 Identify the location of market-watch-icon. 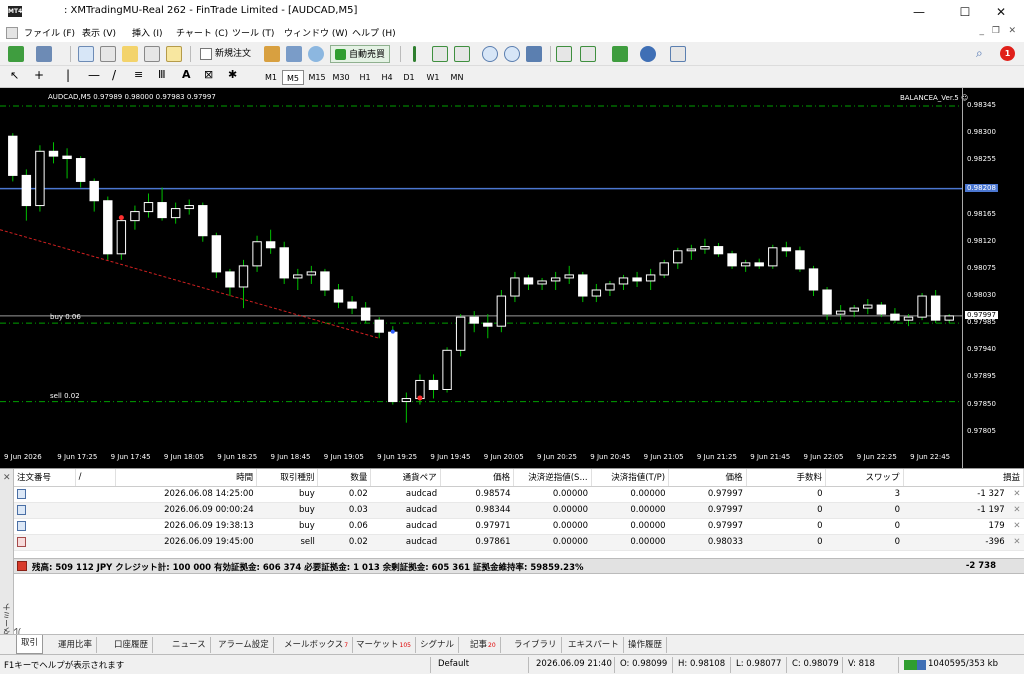
(86, 54).